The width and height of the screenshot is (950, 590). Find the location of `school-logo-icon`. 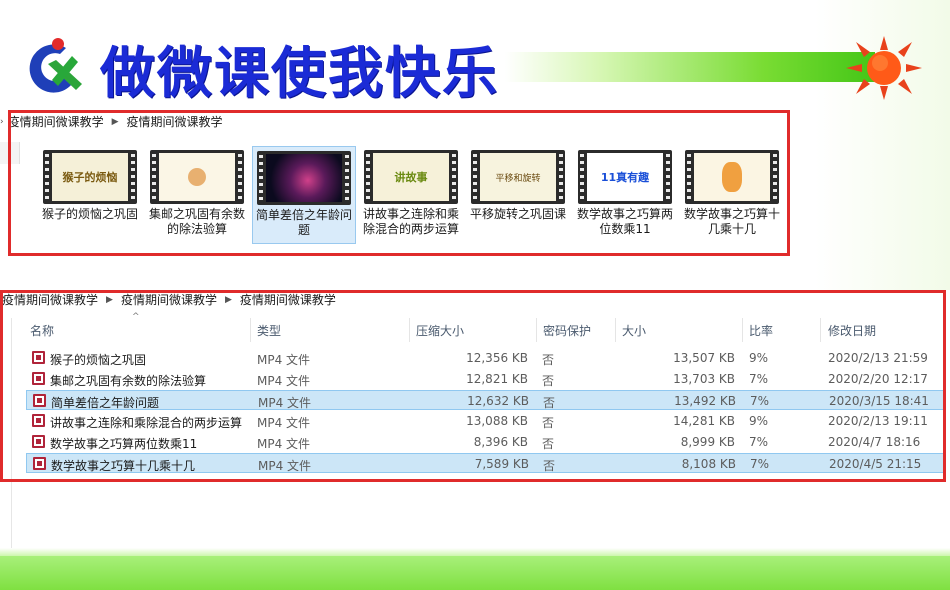

school-logo-icon is located at coordinates (55, 65).